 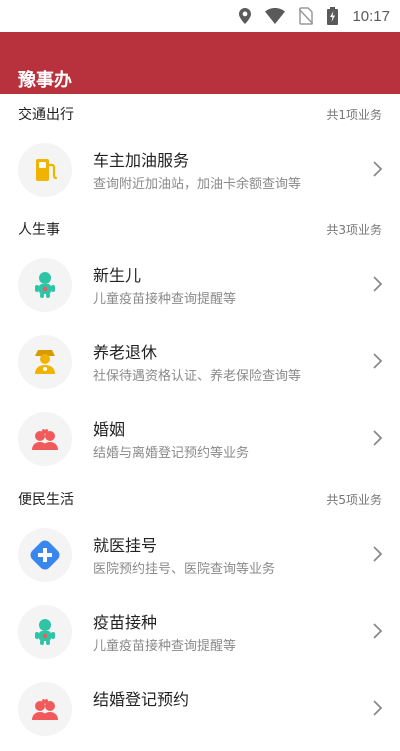 I want to click on location-icon, so click(x=245, y=16).